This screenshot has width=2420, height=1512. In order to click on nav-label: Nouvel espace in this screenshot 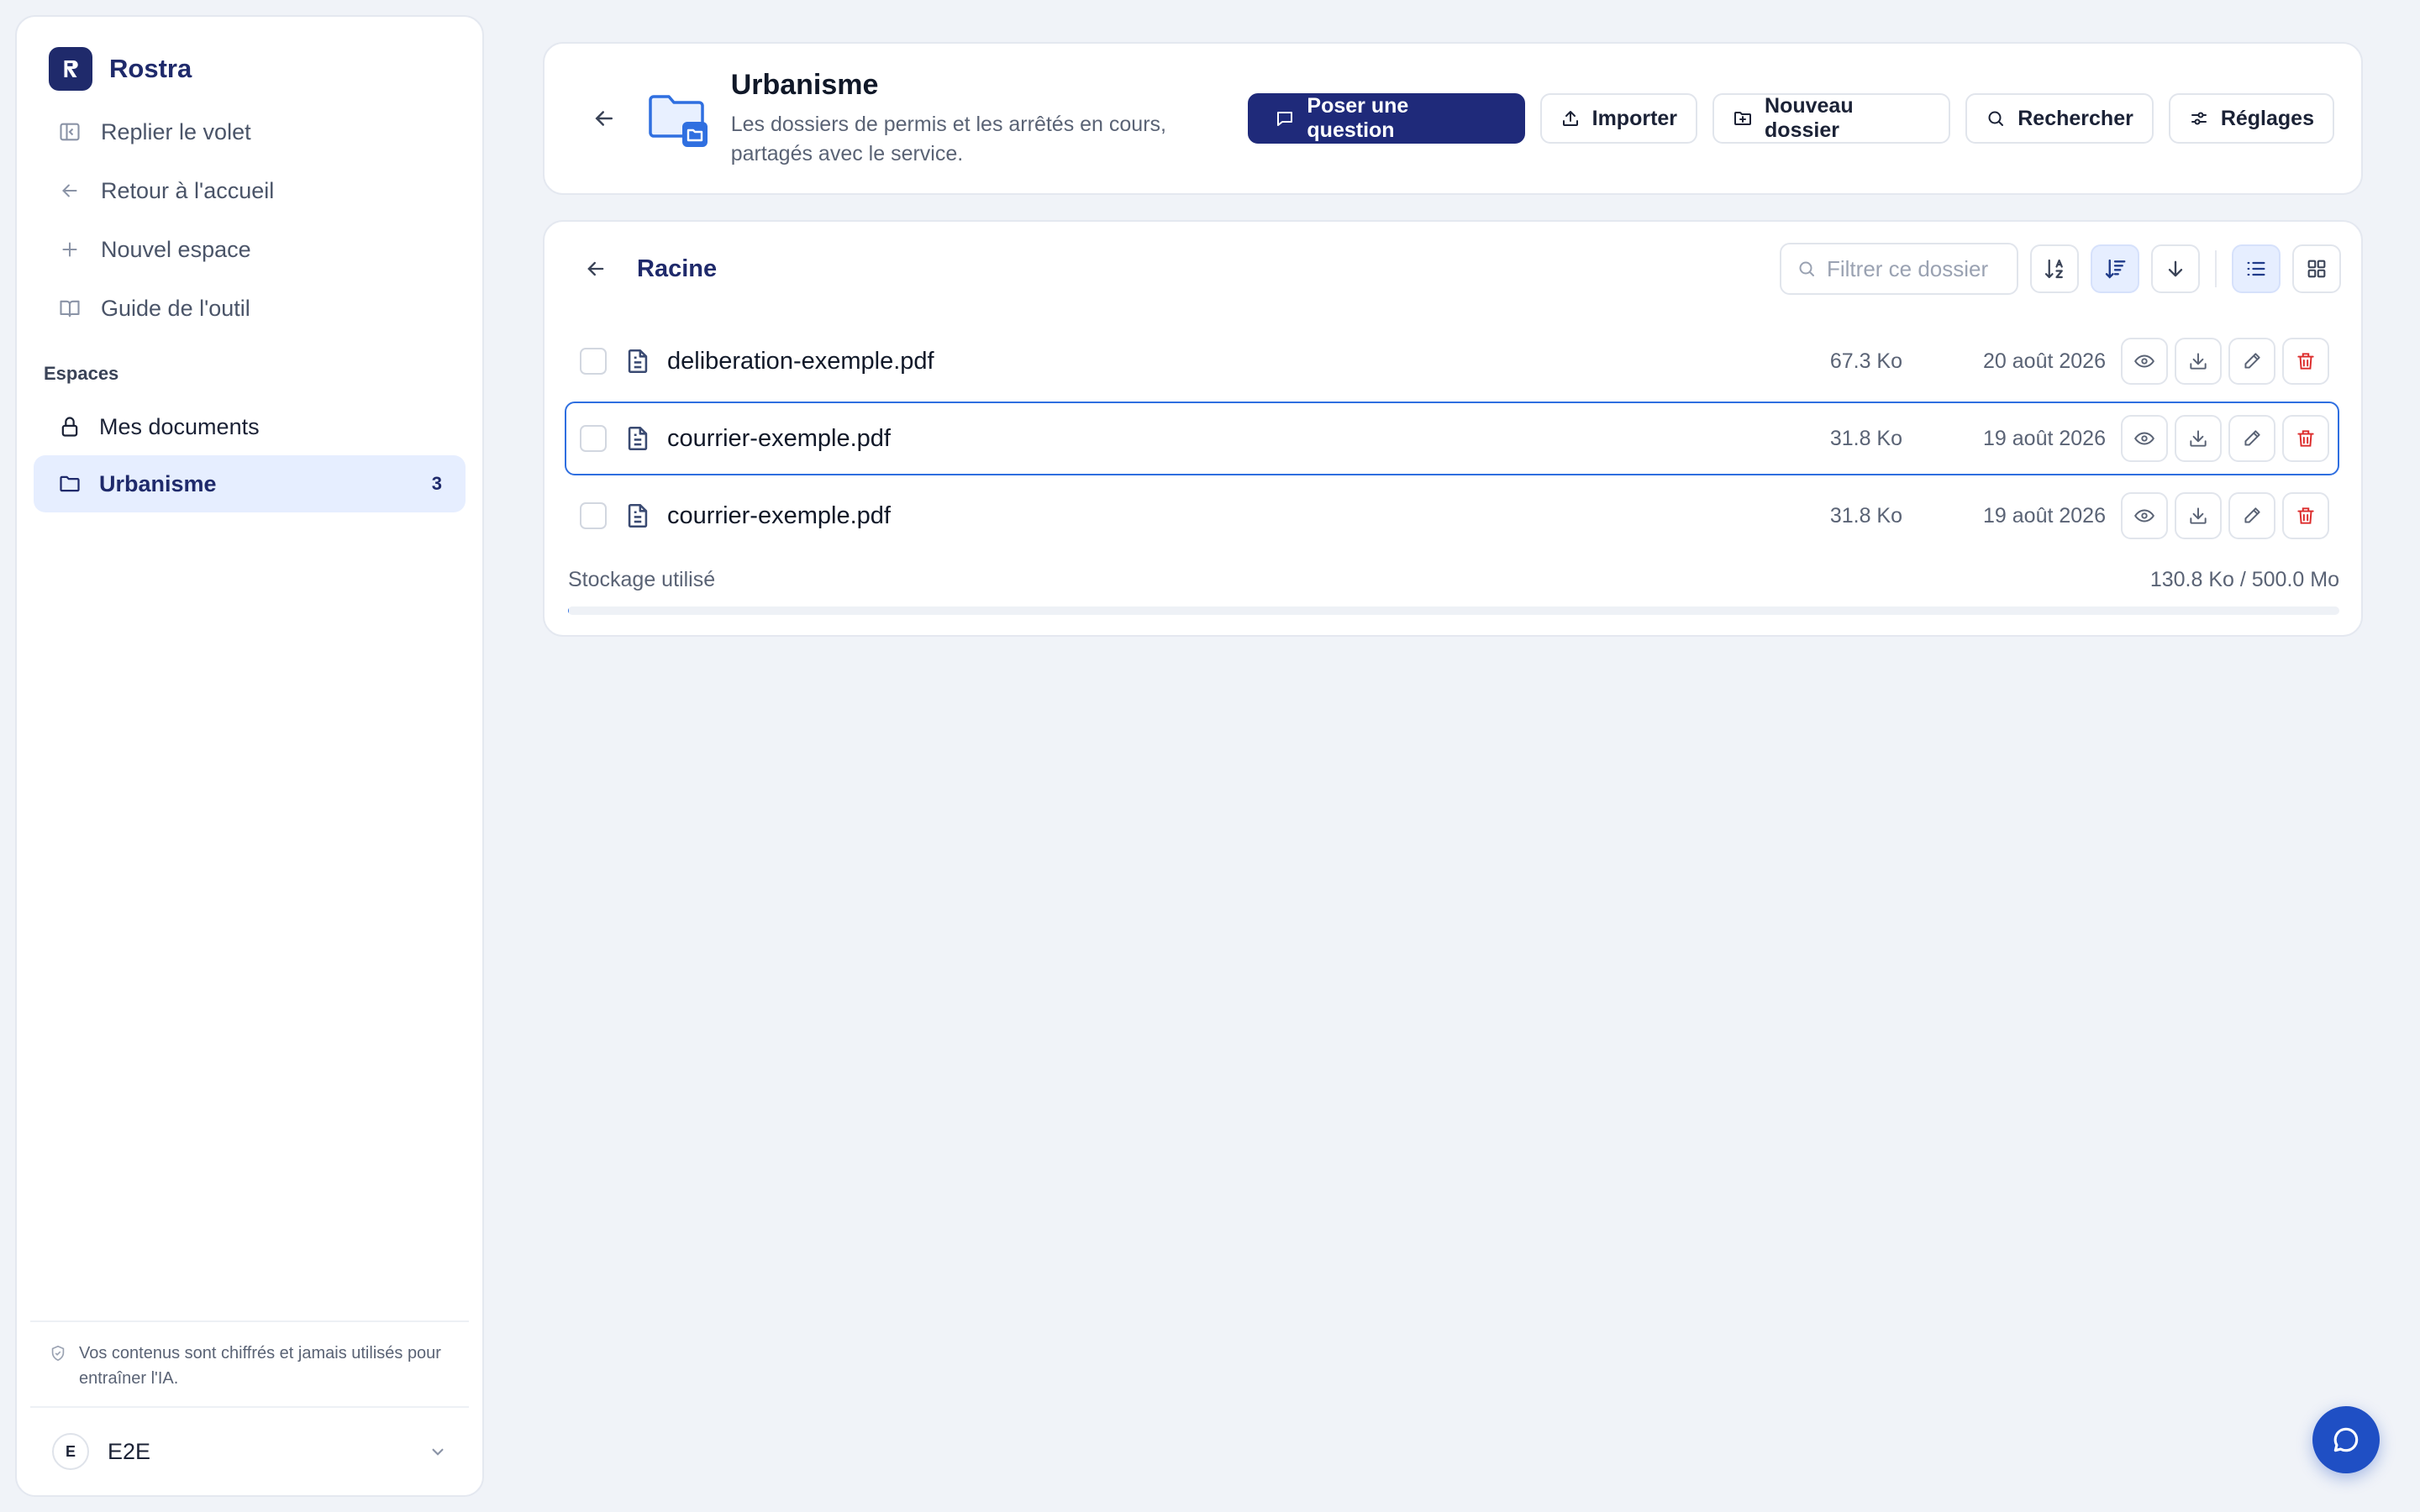, I will do `click(176, 249)`.